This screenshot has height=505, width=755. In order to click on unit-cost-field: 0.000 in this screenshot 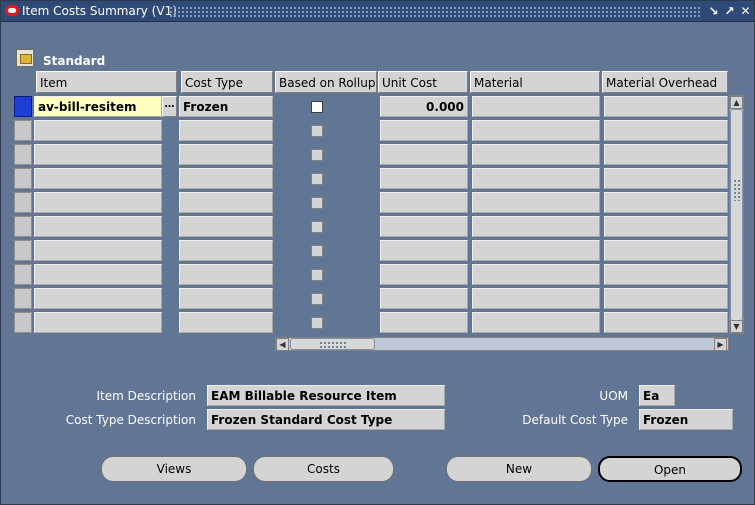, I will do `click(424, 106)`.